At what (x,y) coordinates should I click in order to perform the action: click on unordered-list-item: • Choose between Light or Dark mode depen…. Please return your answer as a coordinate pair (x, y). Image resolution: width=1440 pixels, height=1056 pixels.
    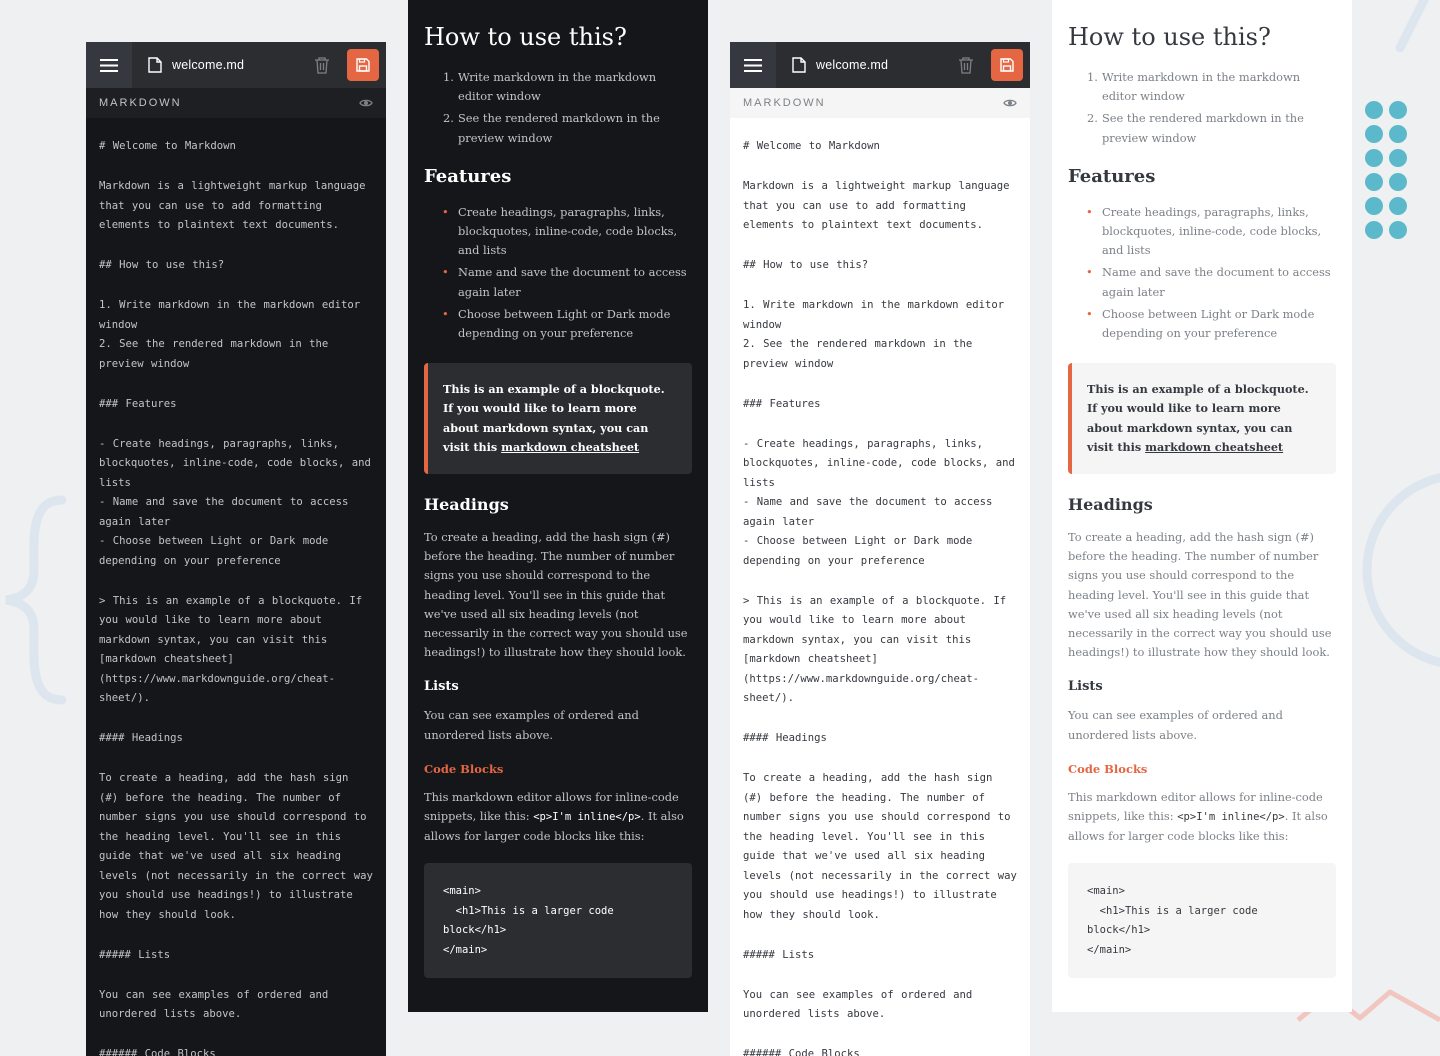
    Looking at the image, I should click on (1202, 324).